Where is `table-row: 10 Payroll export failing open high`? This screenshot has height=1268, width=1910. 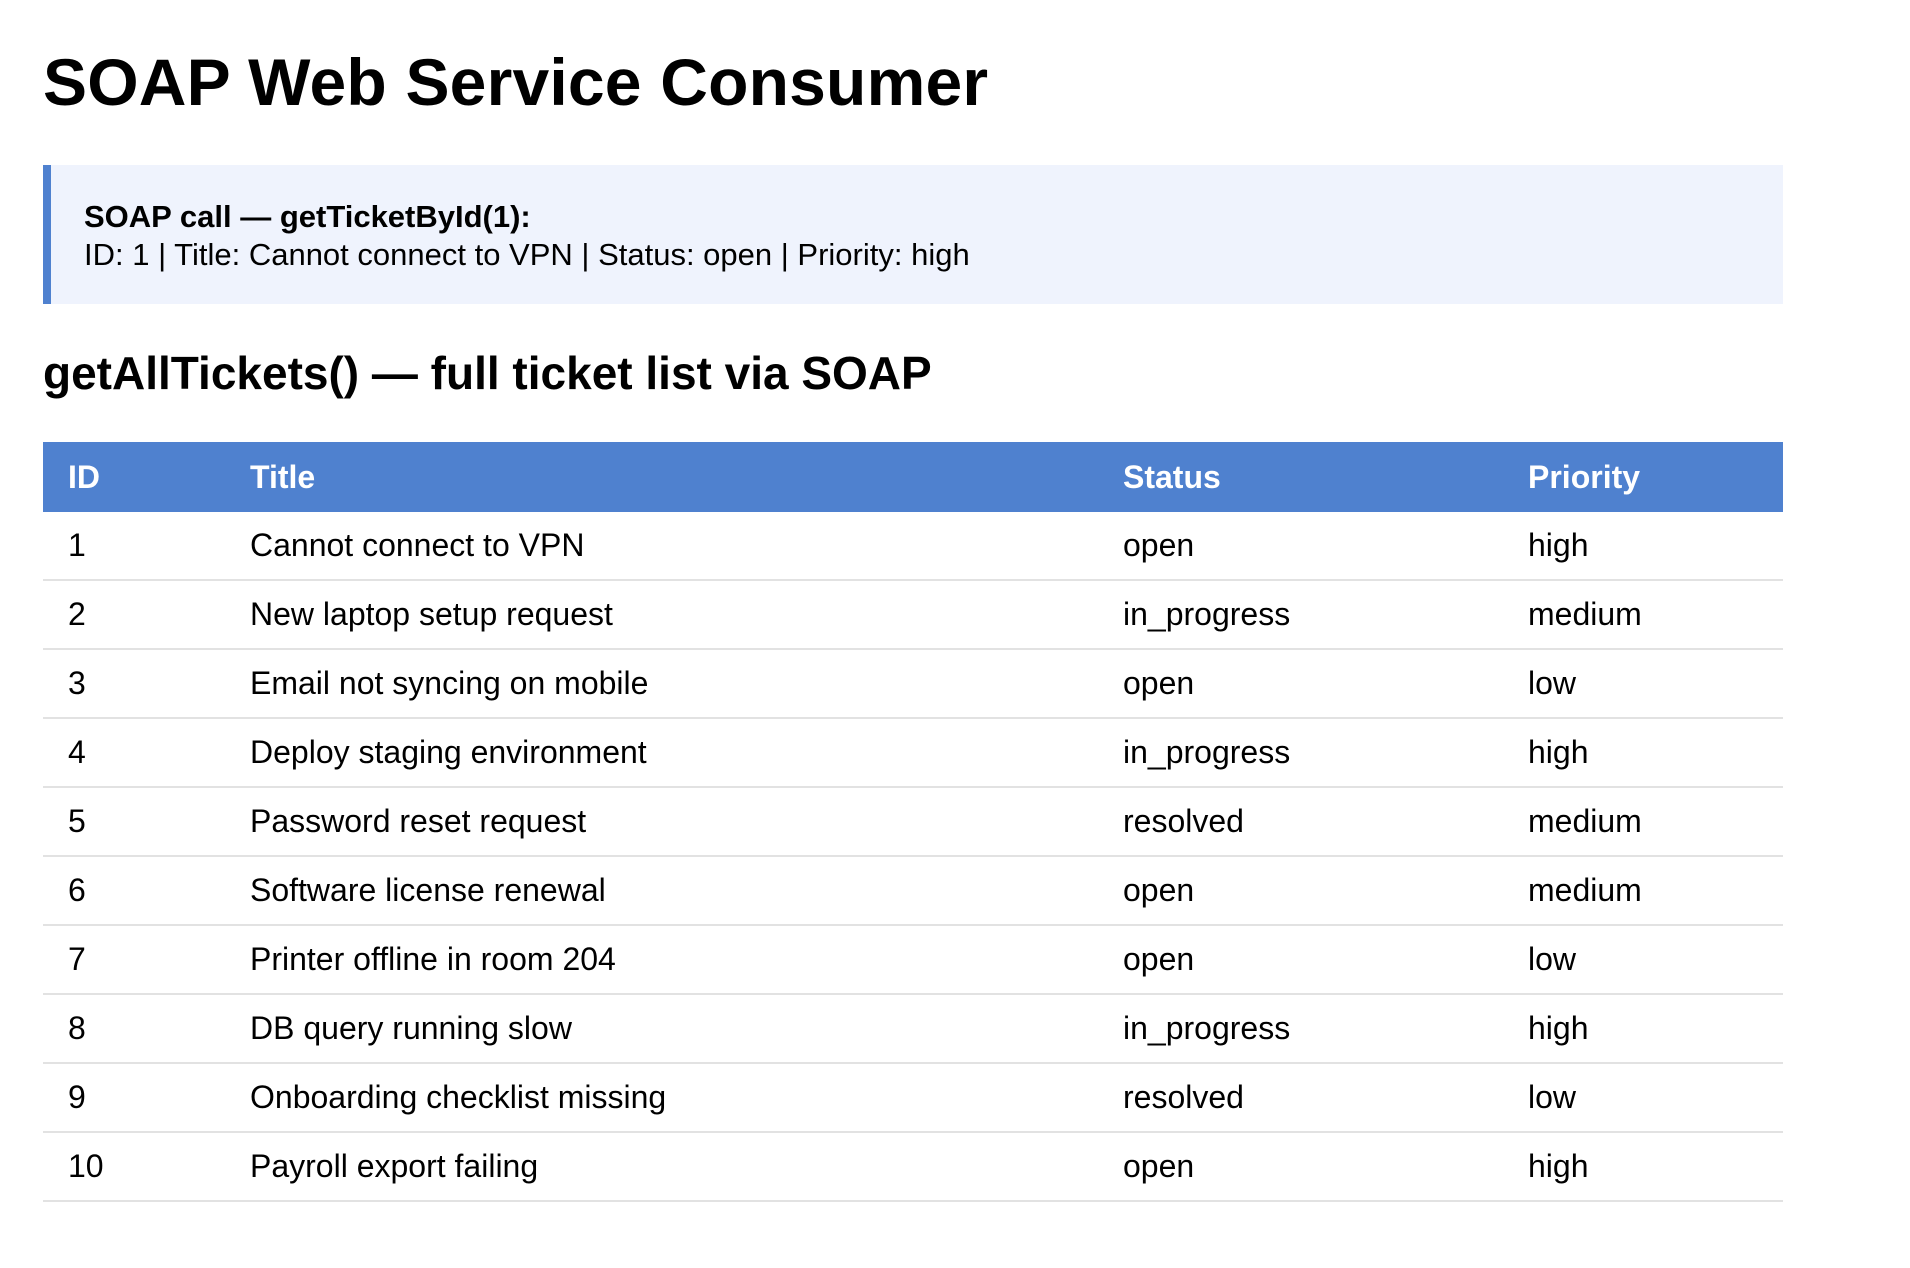
table-row: 10 Payroll export failing open high is located at coordinates (913, 1167).